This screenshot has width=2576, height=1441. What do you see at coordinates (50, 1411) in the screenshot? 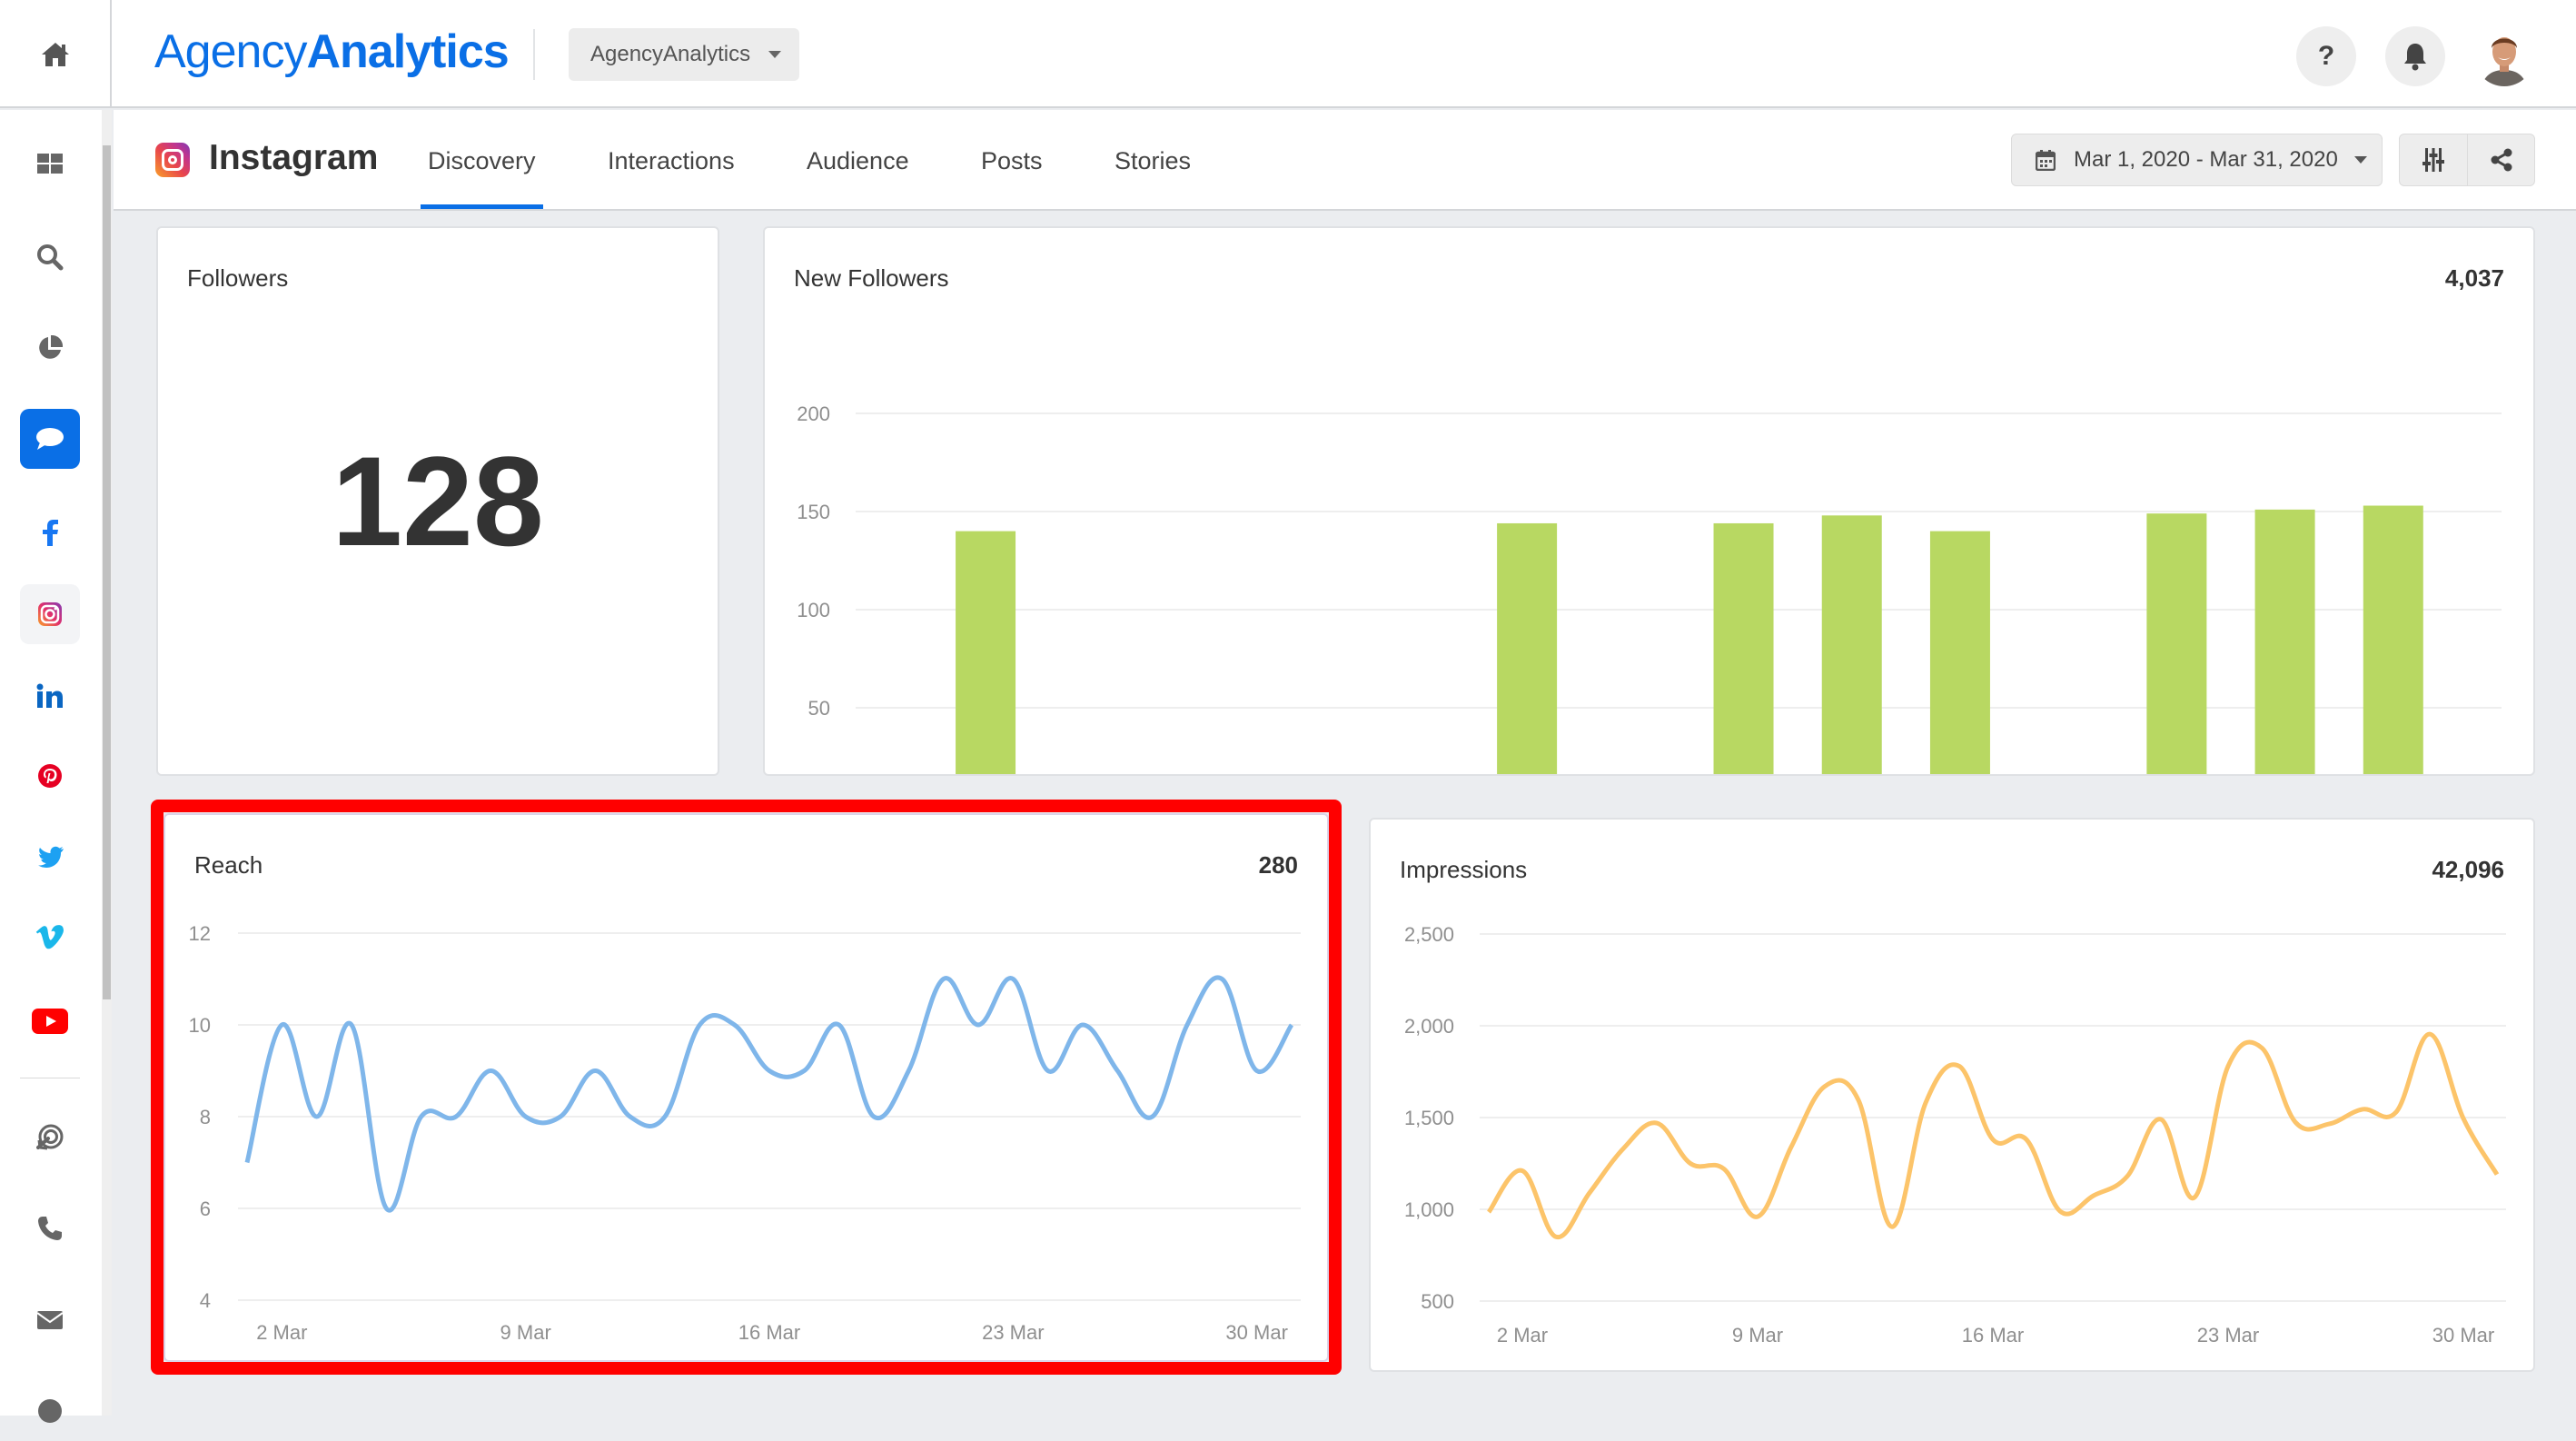
I see `sidebar-item-more` at bounding box center [50, 1411].